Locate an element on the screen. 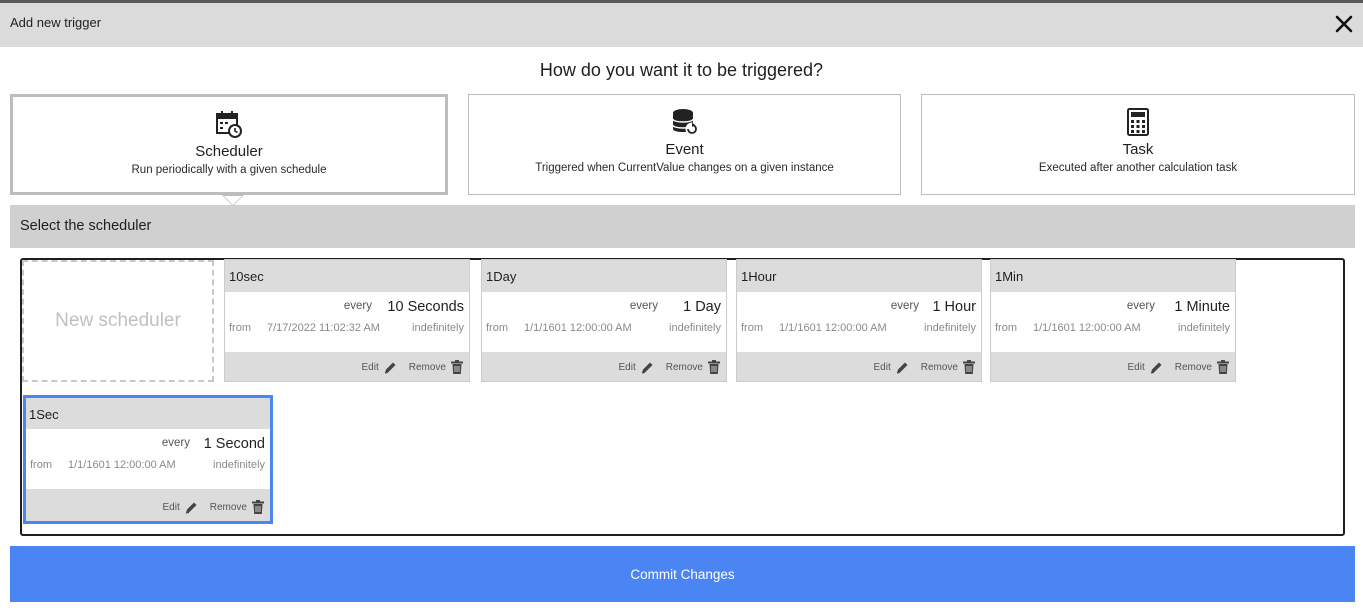 The height and width of the screenshot is (612, 1363). selection-pointer is located at coordinates (233, 200).